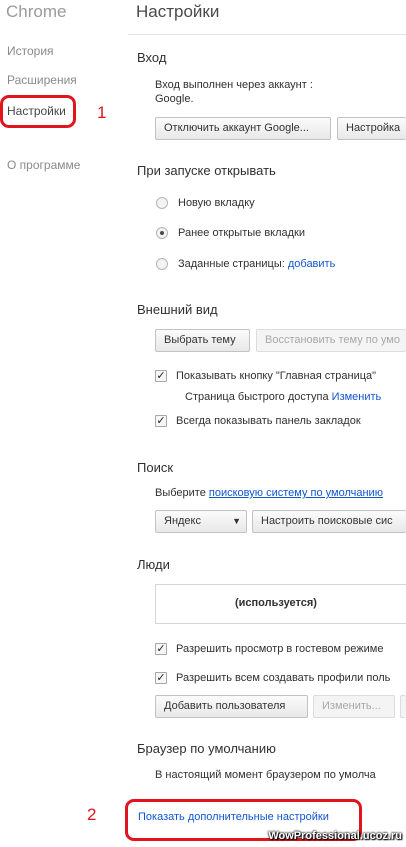 Image resolution: width=406 pixels, height=847 pixels. Describe the element at coordinates (276, 603) in the screenshot. I see `current-profile-label: (используется)` at that location.